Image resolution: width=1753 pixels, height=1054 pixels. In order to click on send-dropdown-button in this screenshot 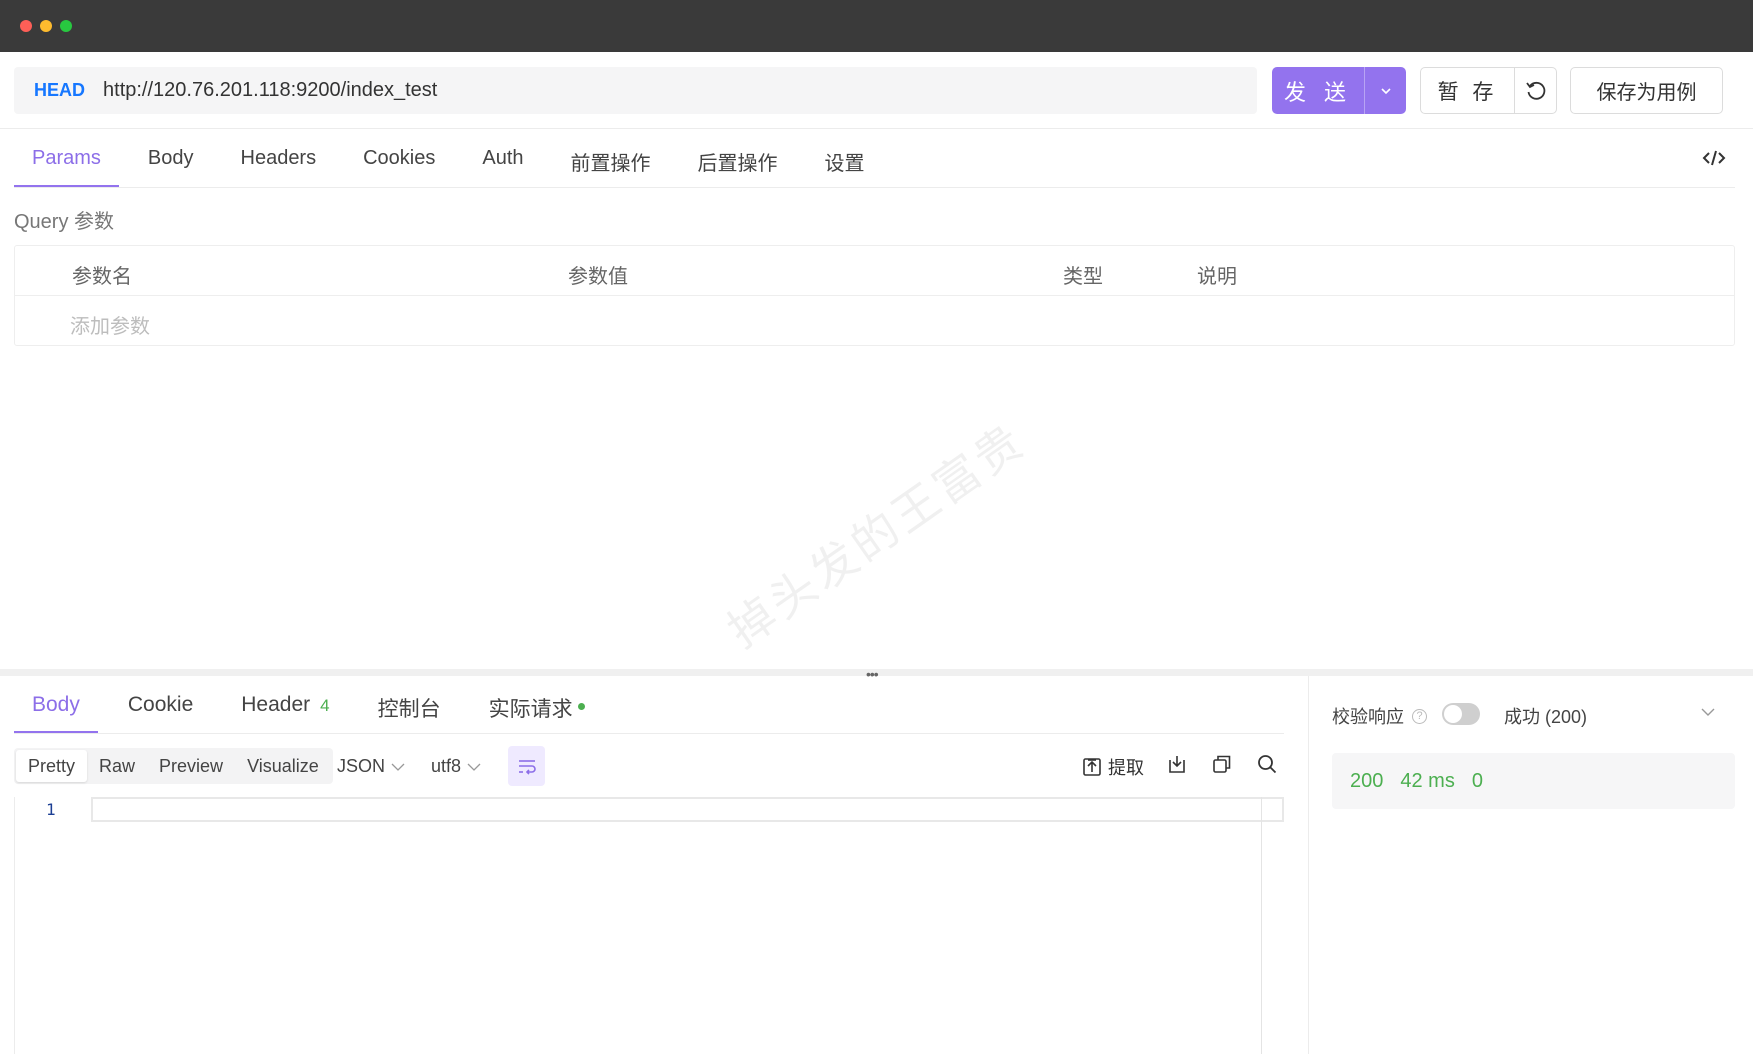, I will do `click(1385, 90)`.